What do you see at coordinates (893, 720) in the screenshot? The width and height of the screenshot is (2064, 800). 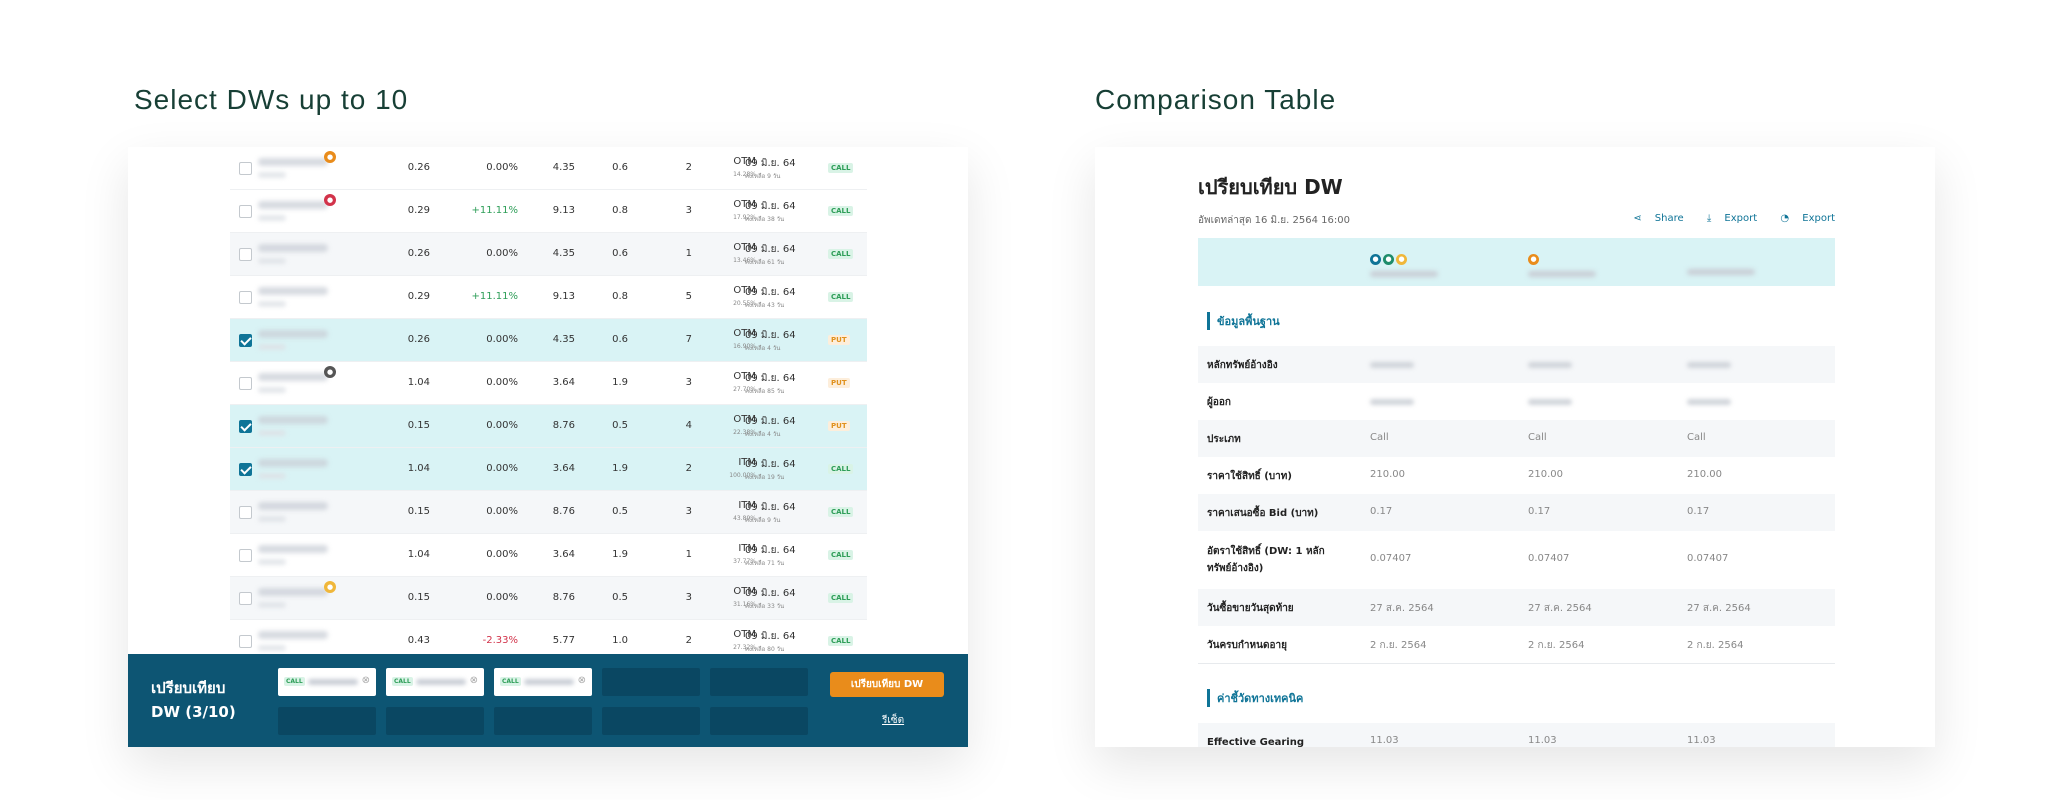 I see `reset-link: รีเซ็ต` at bounding box center [893, 720].